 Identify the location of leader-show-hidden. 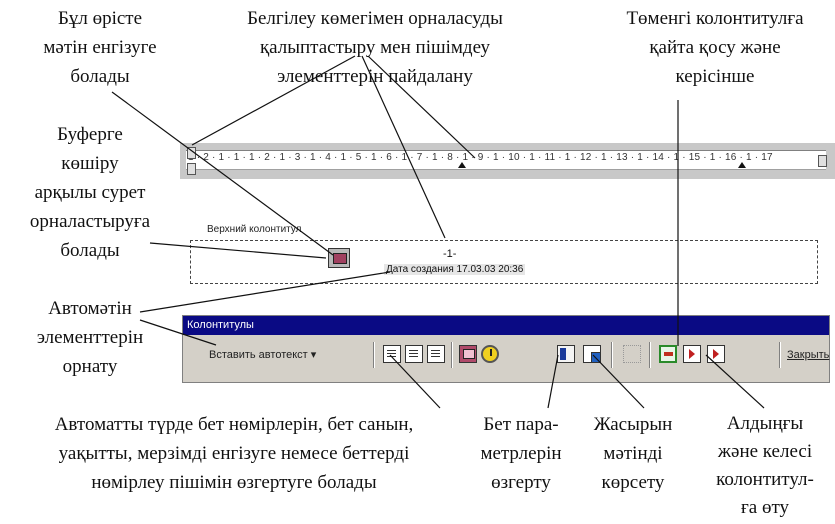
(618, 381).